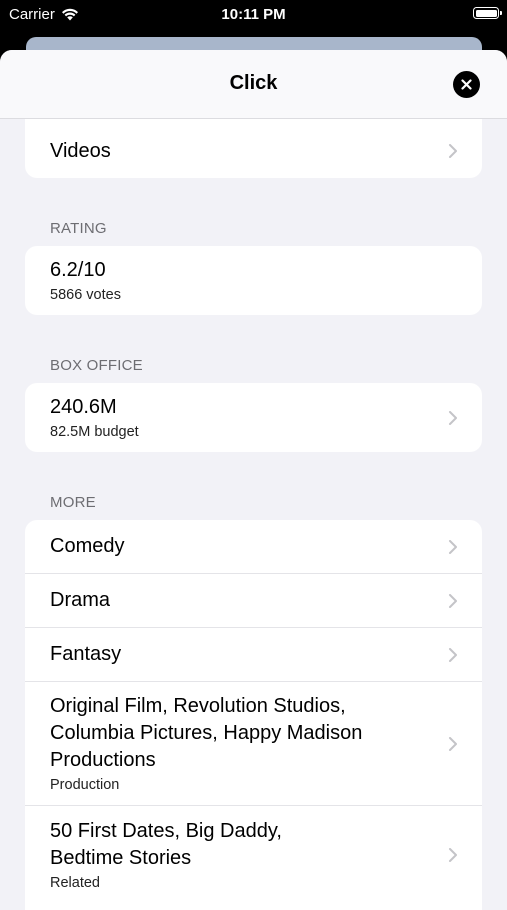 This screenshot has height=910, width=507. What do you see at coordinates (73, 502) in the screenshot?
I see `more-section-header: MORE` at bounding box center [73, 502].